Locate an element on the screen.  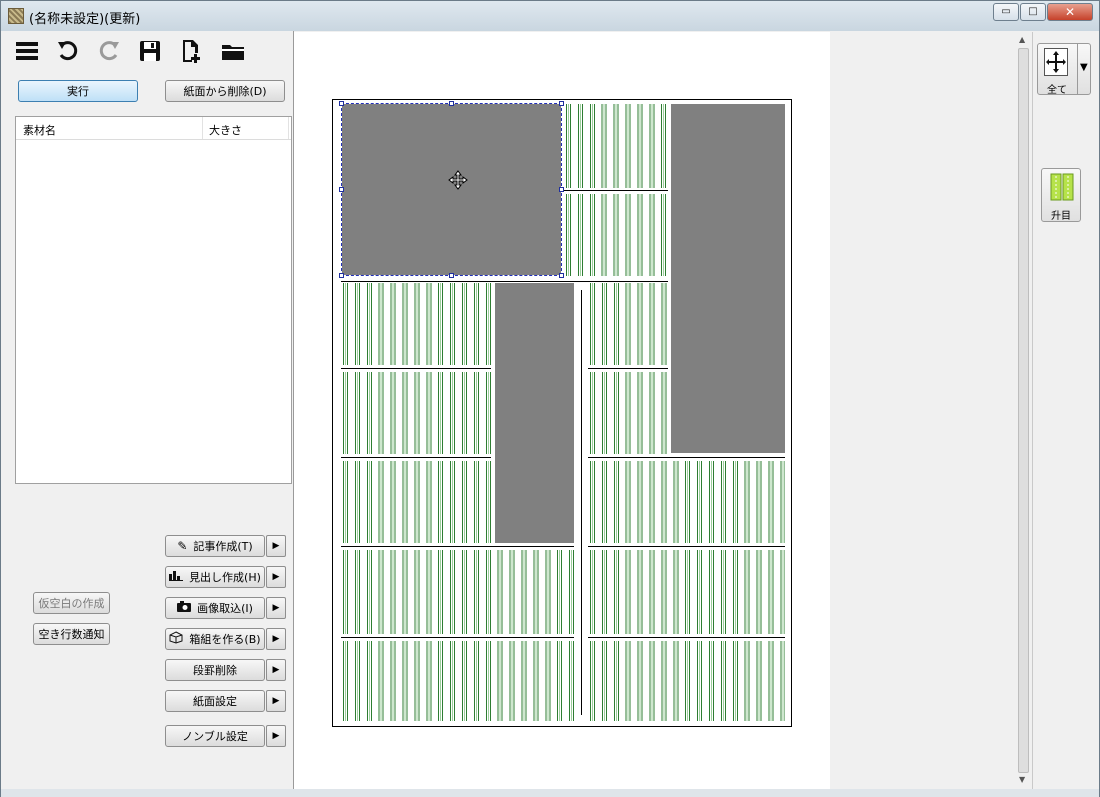
make-box-menu-arrow: ▶ is located at coordinates (276, 639).